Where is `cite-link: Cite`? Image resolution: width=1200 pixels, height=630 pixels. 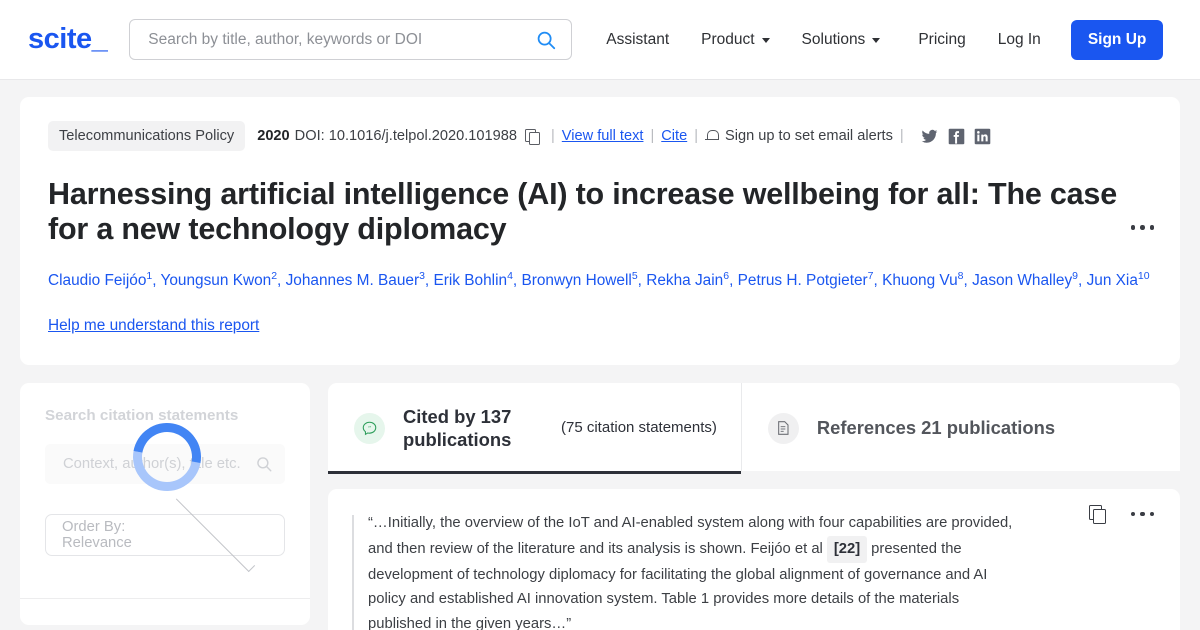 cite-link: Cite is located at coordinates (674, 136).